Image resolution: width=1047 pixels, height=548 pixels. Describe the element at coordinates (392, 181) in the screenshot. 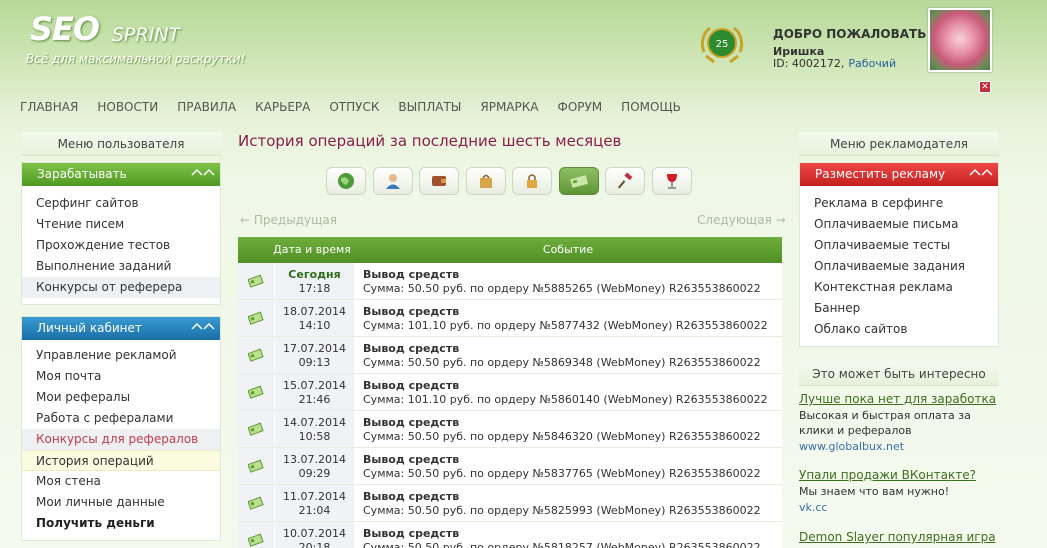

I see `user-icon` at that location.